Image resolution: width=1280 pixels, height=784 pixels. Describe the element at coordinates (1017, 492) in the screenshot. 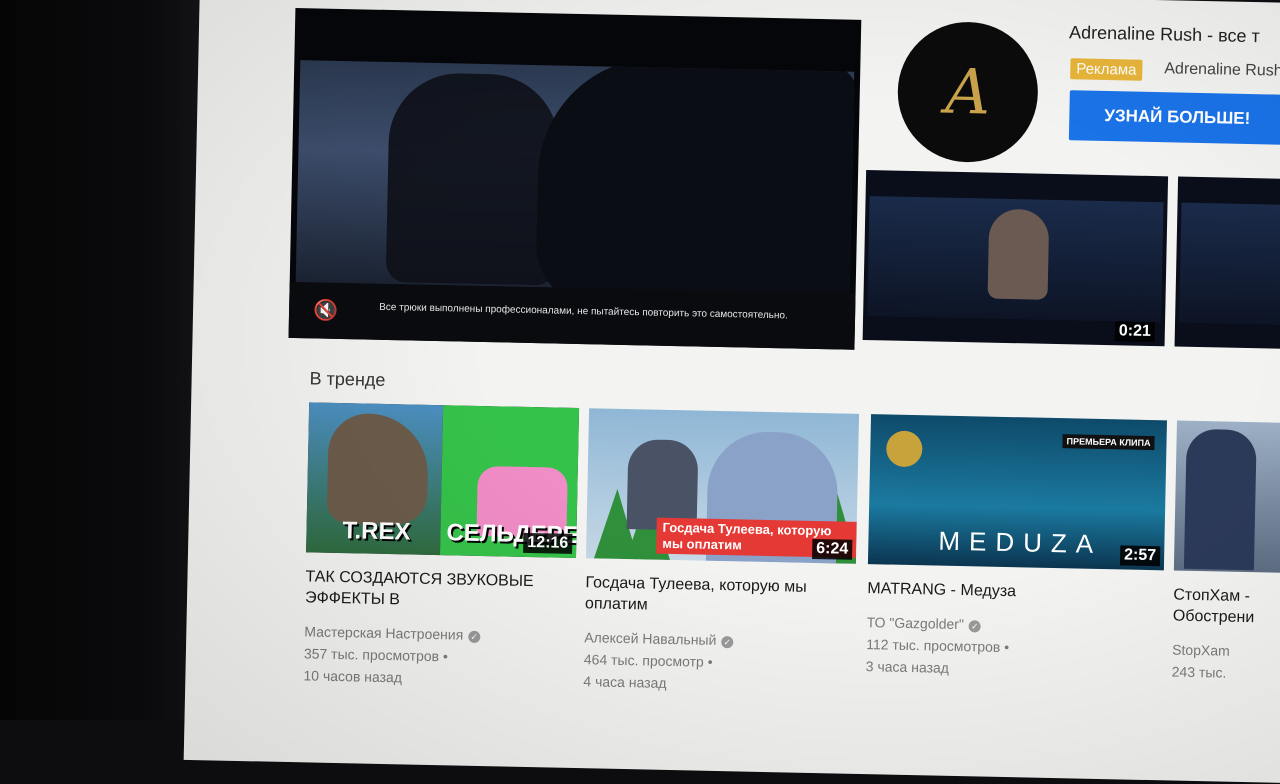

I see `video-thumbnail: ПРЕМЬЕРА КЛИПА MEDUZA 2:57` at that location.